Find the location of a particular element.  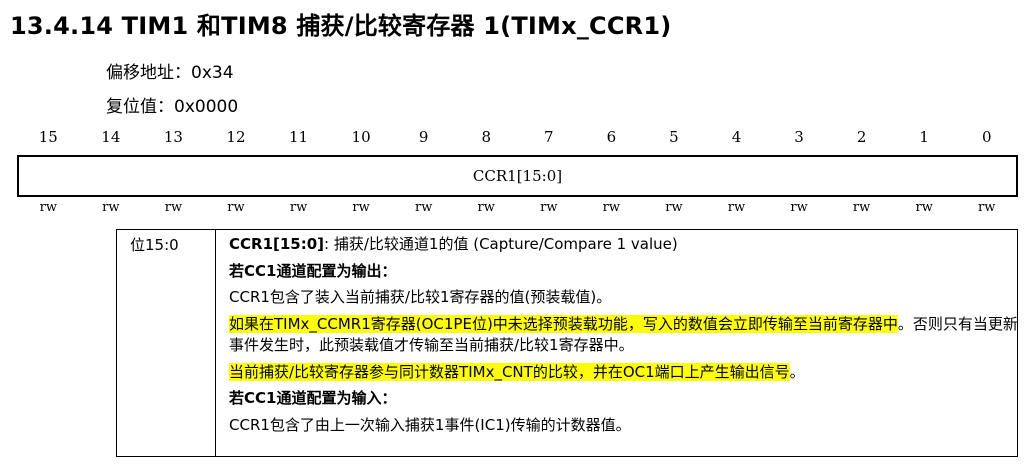

offset-address: 偏移地址：0x34 is located at coordinates (170, 73).